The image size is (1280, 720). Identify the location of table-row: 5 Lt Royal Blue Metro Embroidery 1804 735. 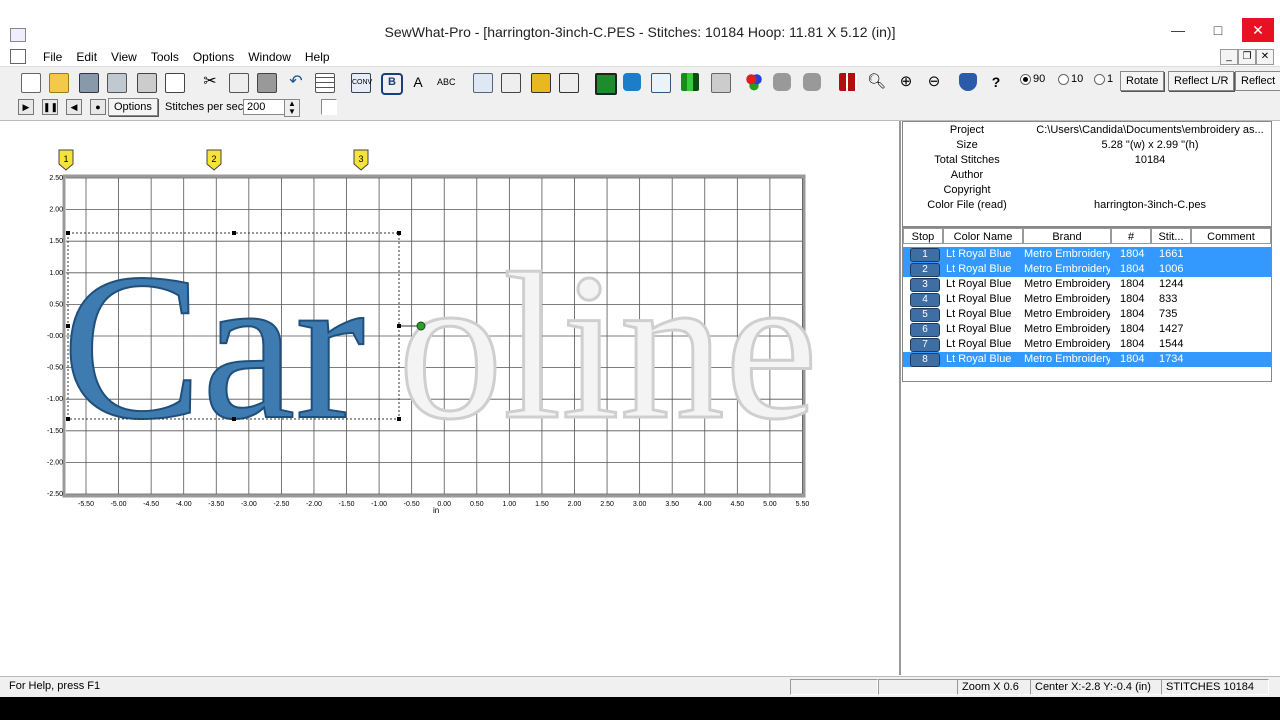
(1087, 314).